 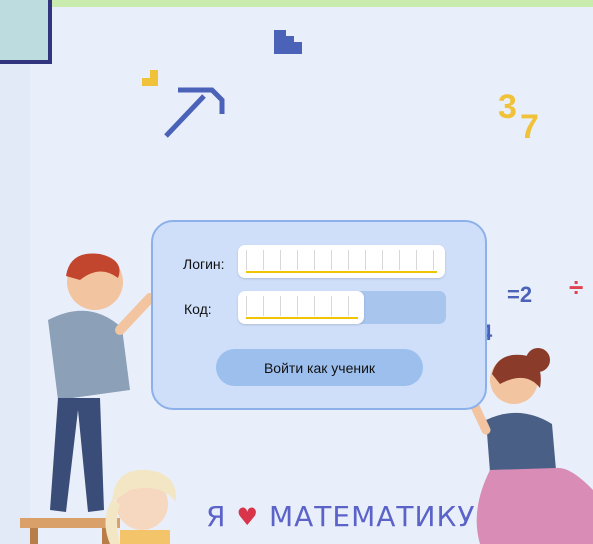 I want to click on code-input-underline, so click(x=302, y=318).